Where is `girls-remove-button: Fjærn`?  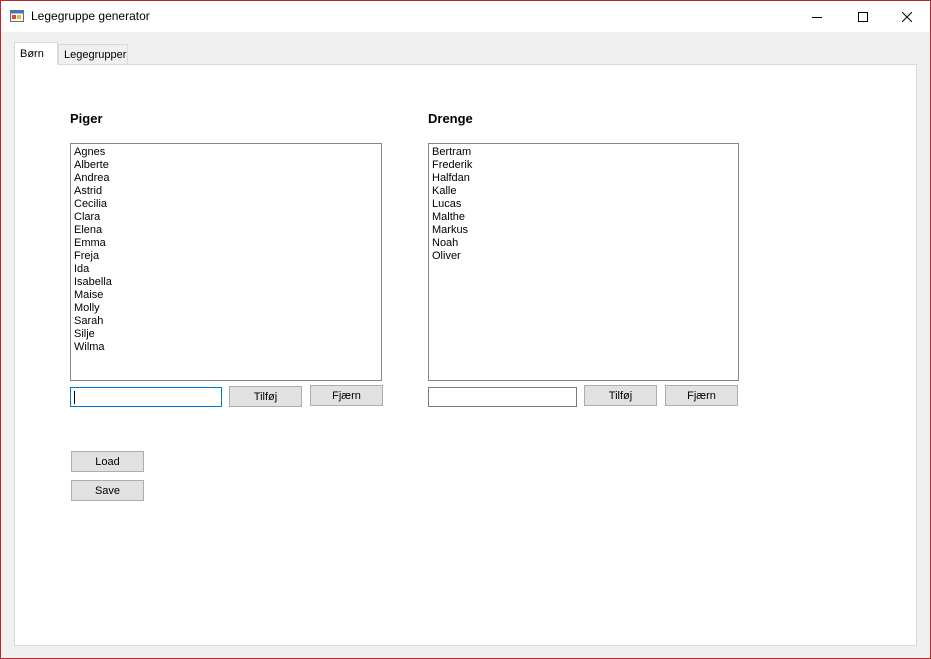
girls-remove-button: Fjærn is located at coordinates (346, 395).